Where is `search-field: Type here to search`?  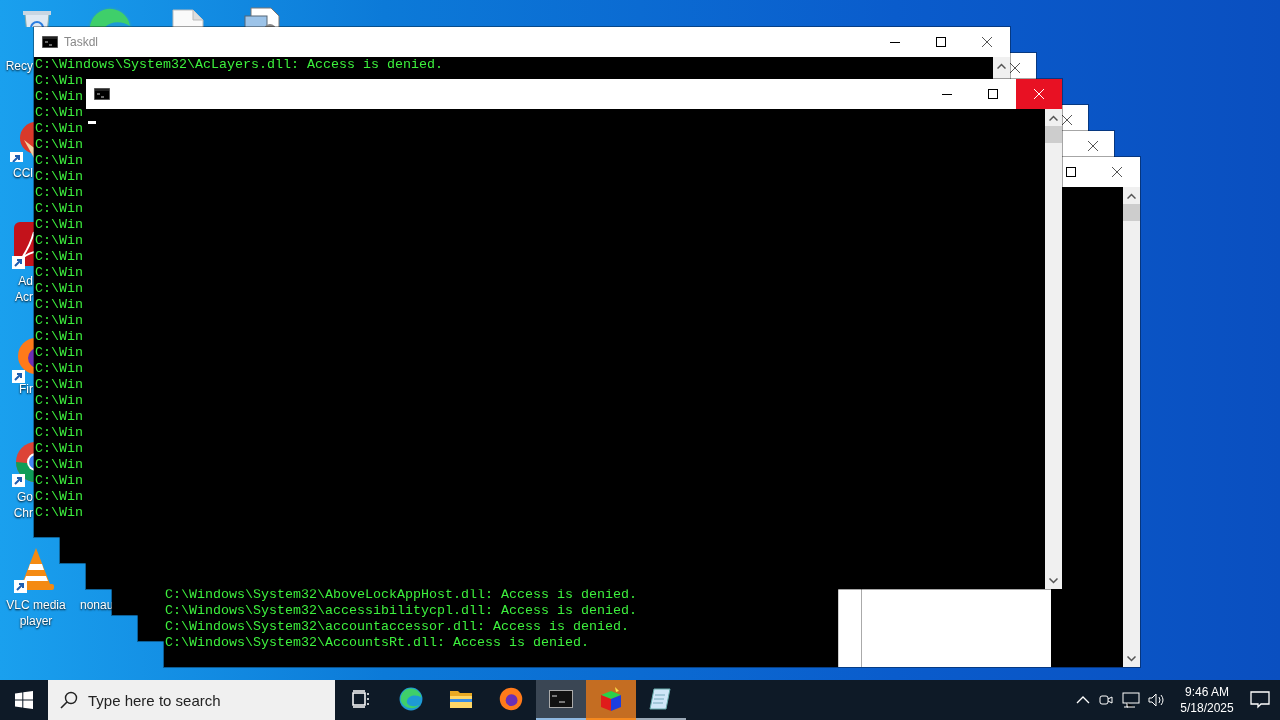 search-field: Type here to search is located at coordinates (191, 700).